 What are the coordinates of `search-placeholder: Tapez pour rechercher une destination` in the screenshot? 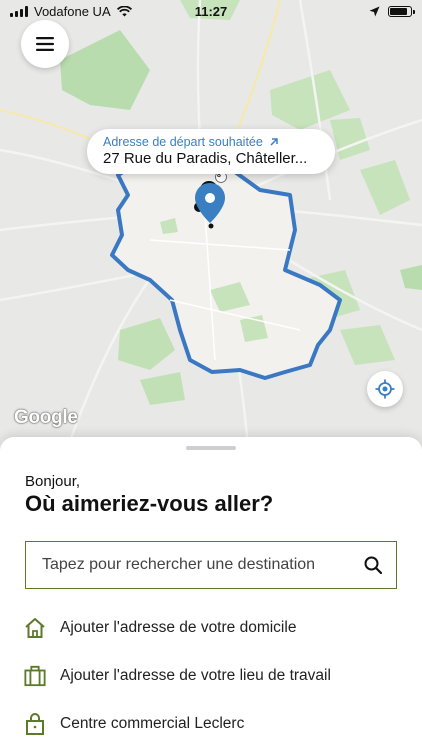 It's located at (179, 564).